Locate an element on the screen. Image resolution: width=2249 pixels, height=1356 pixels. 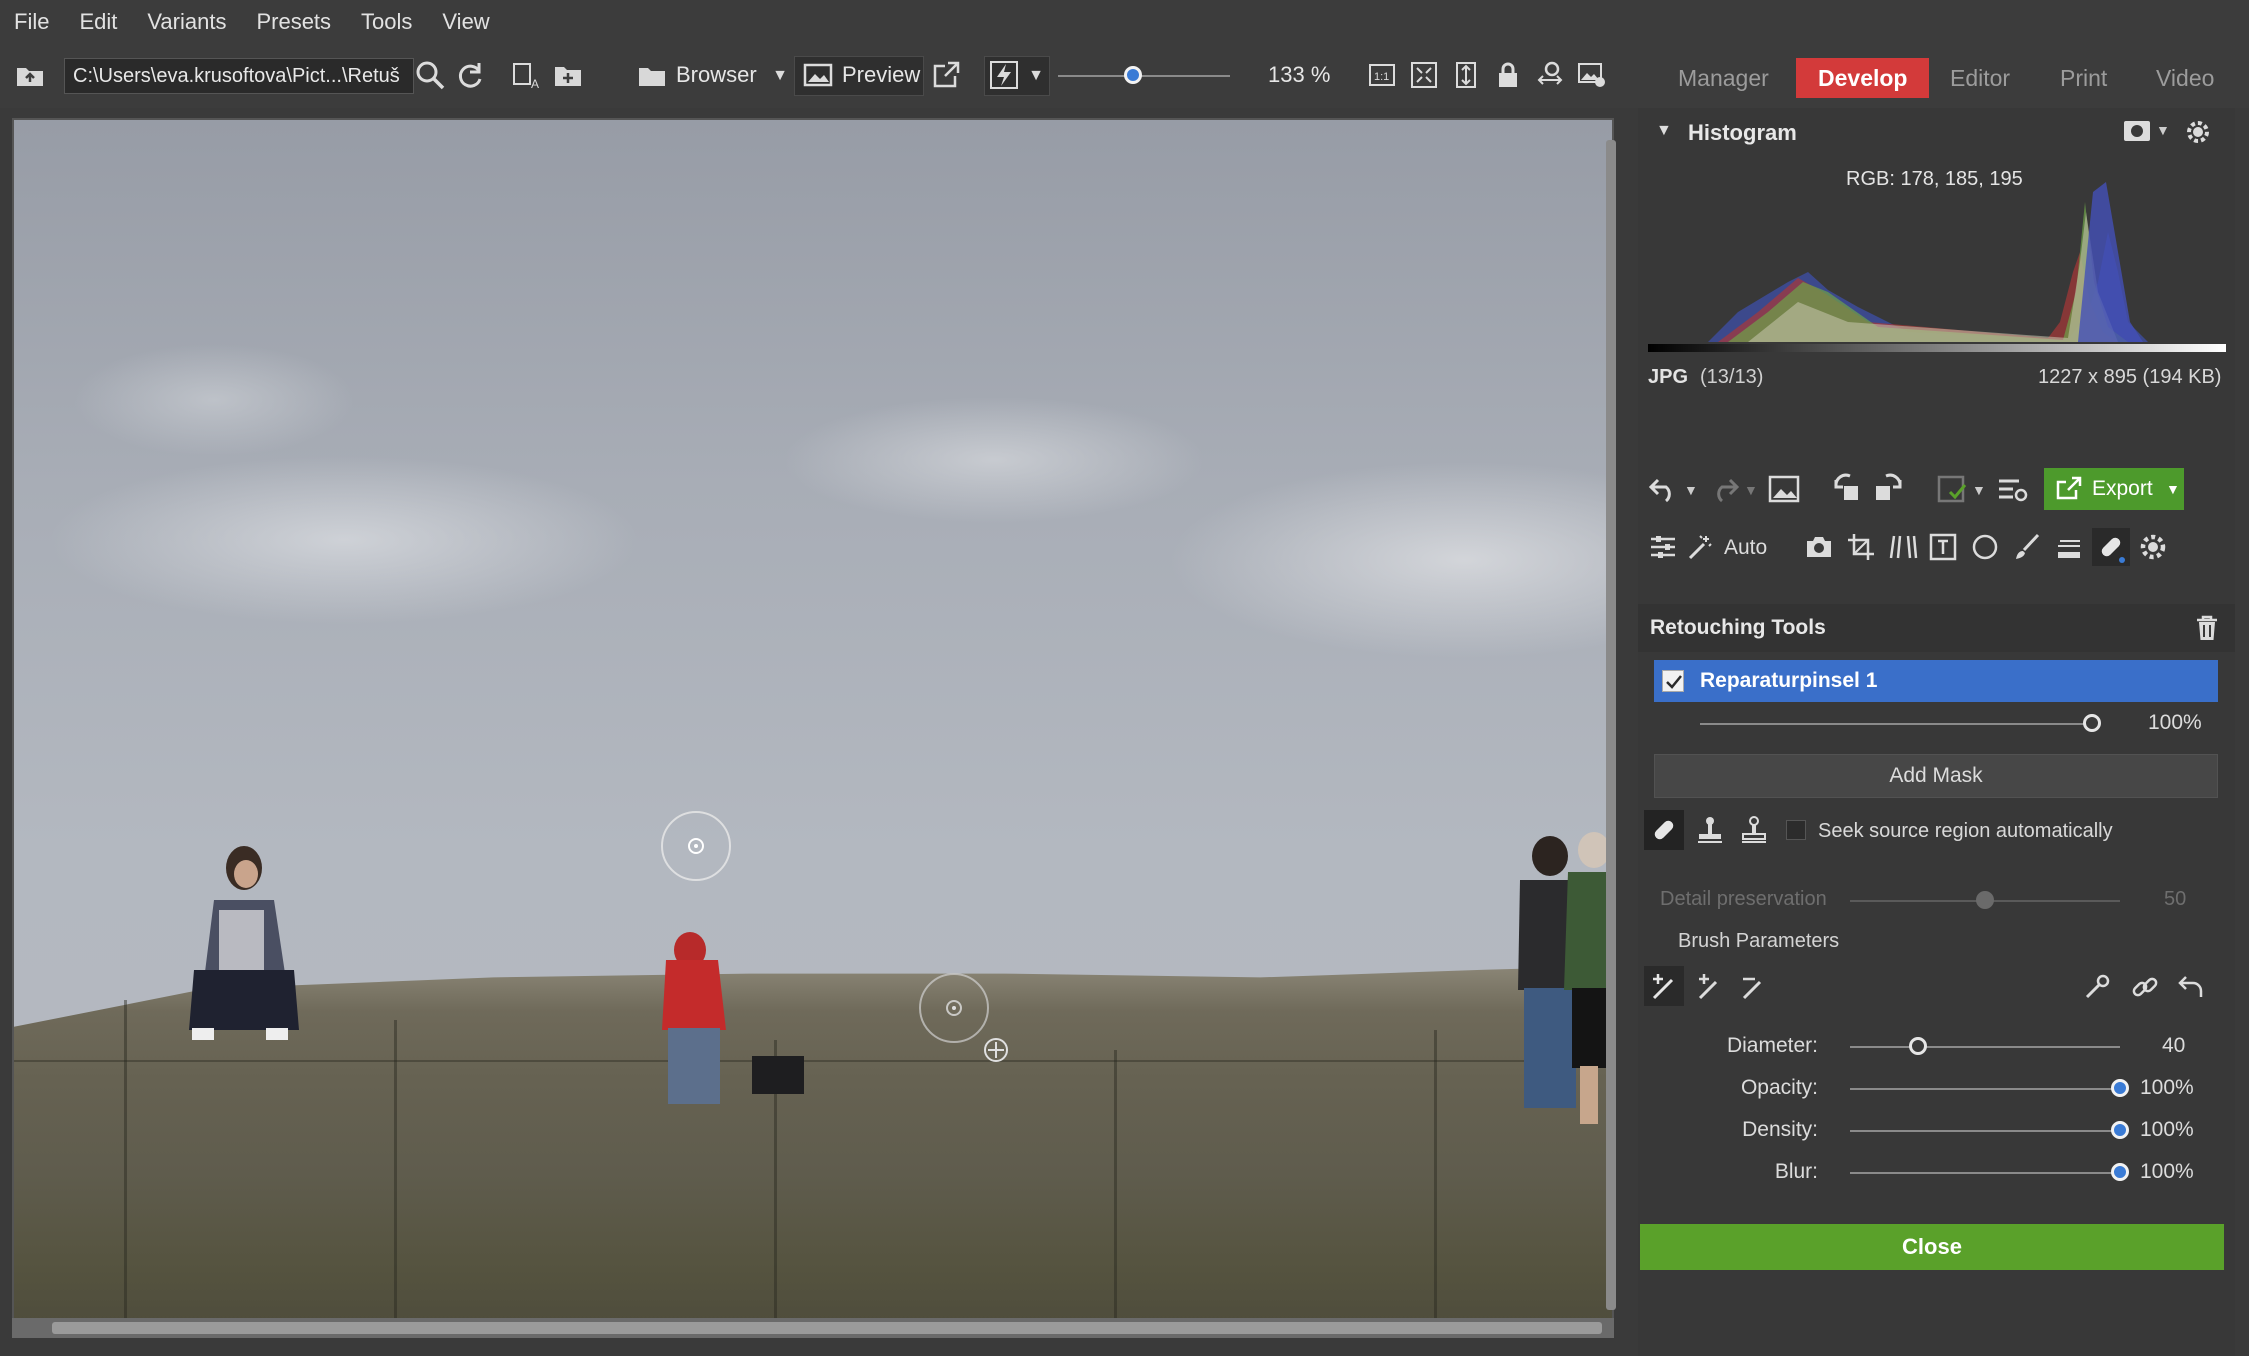
tab-develop: Develop is located at coordinates (1863, 78).